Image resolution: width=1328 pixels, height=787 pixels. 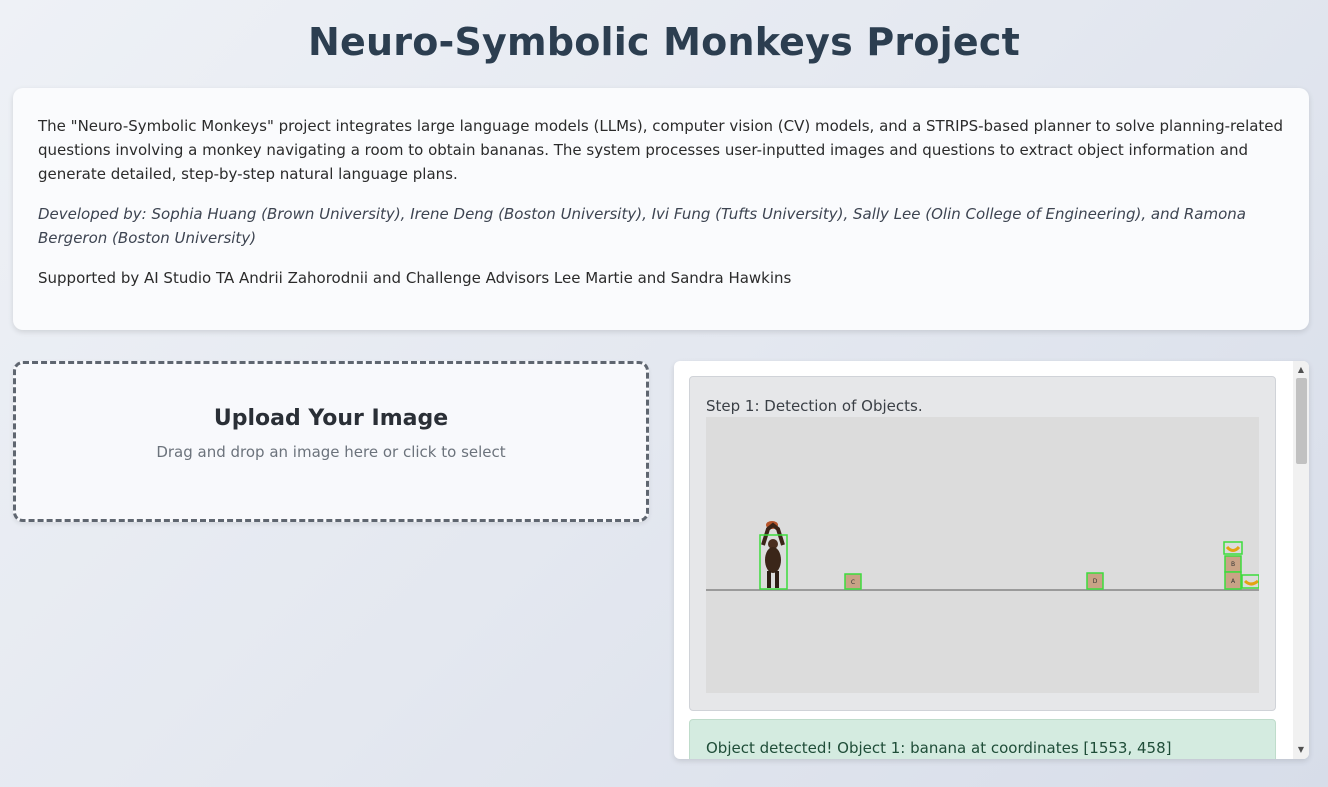 What do you see at coordinates (1301, 421) in the screenshot?
I see `scrollbar-thumb` at bounding box center [1301, 421].